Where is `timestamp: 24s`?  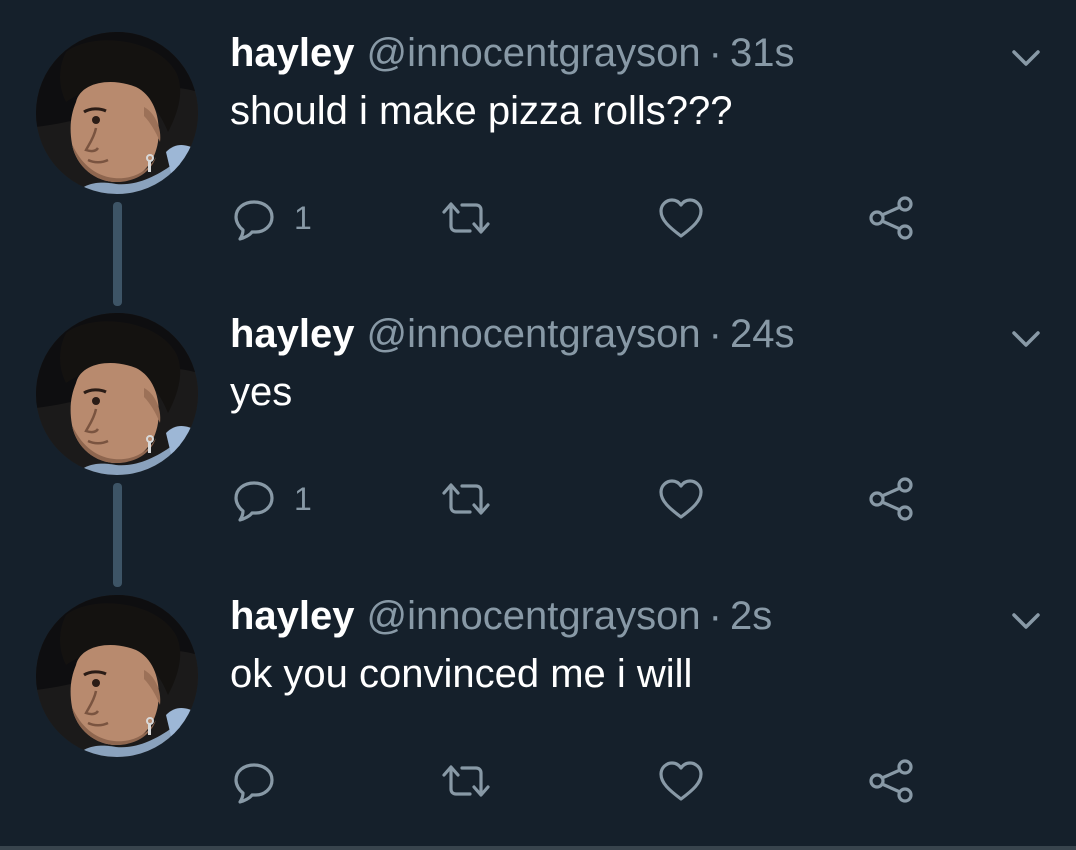
timestamp: 24s is located at coordinates (762, 334).